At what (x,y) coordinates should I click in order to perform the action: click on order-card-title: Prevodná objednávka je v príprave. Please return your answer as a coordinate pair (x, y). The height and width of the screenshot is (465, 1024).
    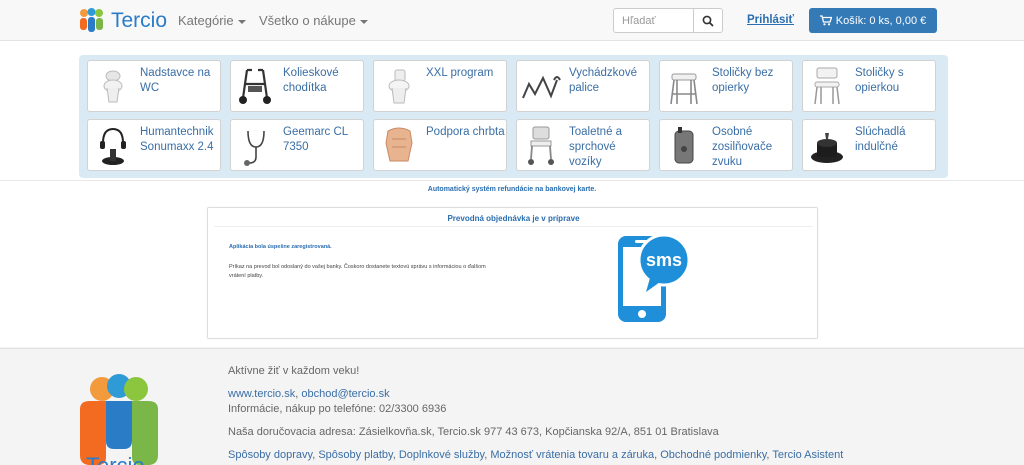
    Looking at the image, I should click on (513, 218).